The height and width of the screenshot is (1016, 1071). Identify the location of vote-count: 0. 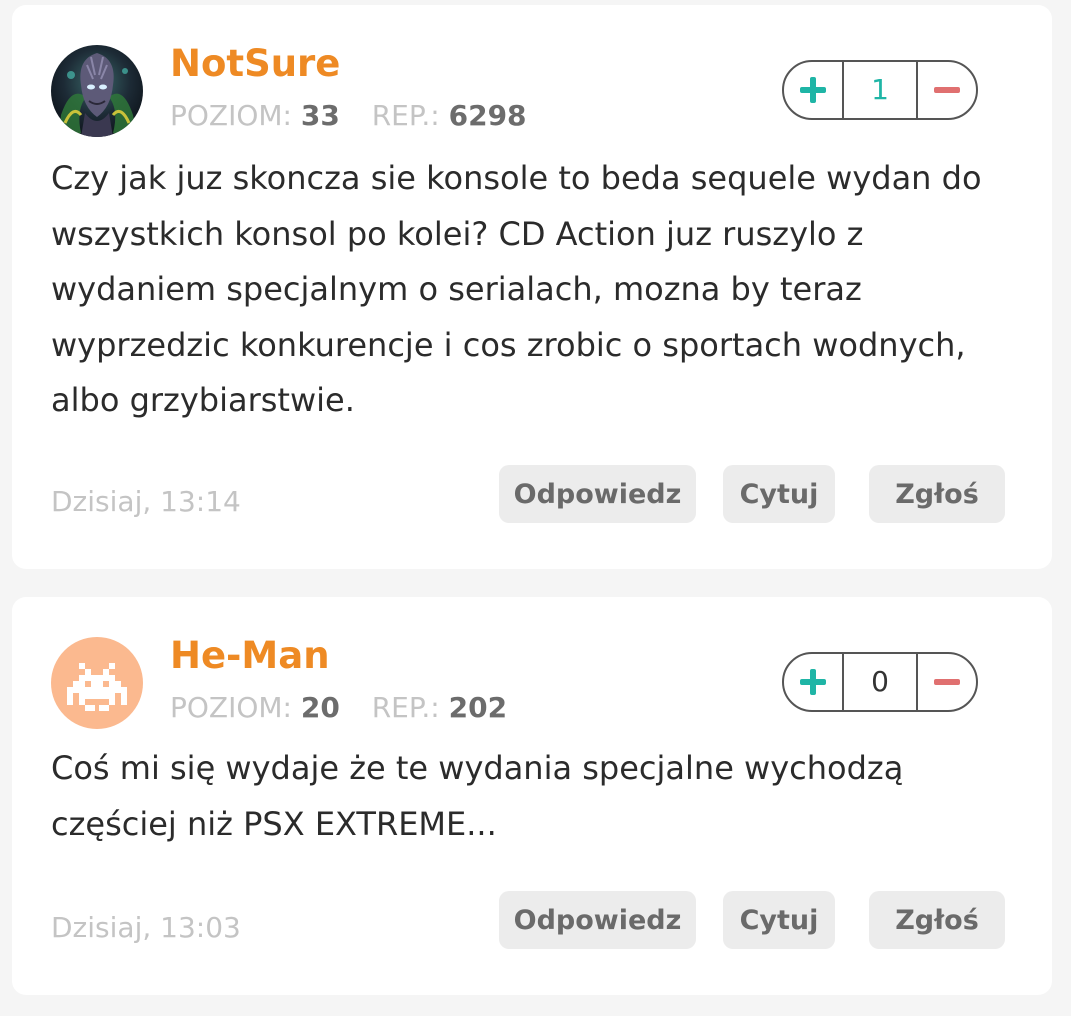
(880, 682).